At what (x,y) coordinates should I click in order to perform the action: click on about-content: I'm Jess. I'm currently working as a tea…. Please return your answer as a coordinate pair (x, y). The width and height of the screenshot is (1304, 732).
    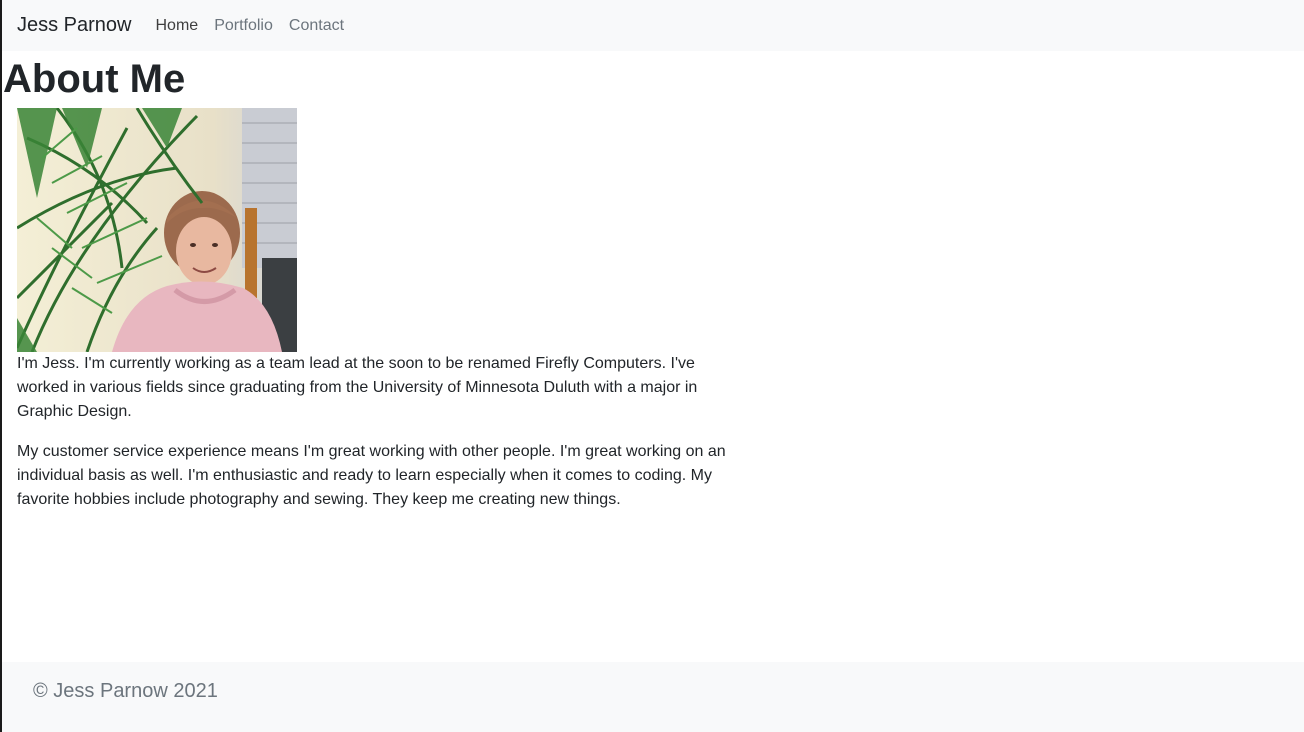
    Looking at the image, I should click on (382, 440).